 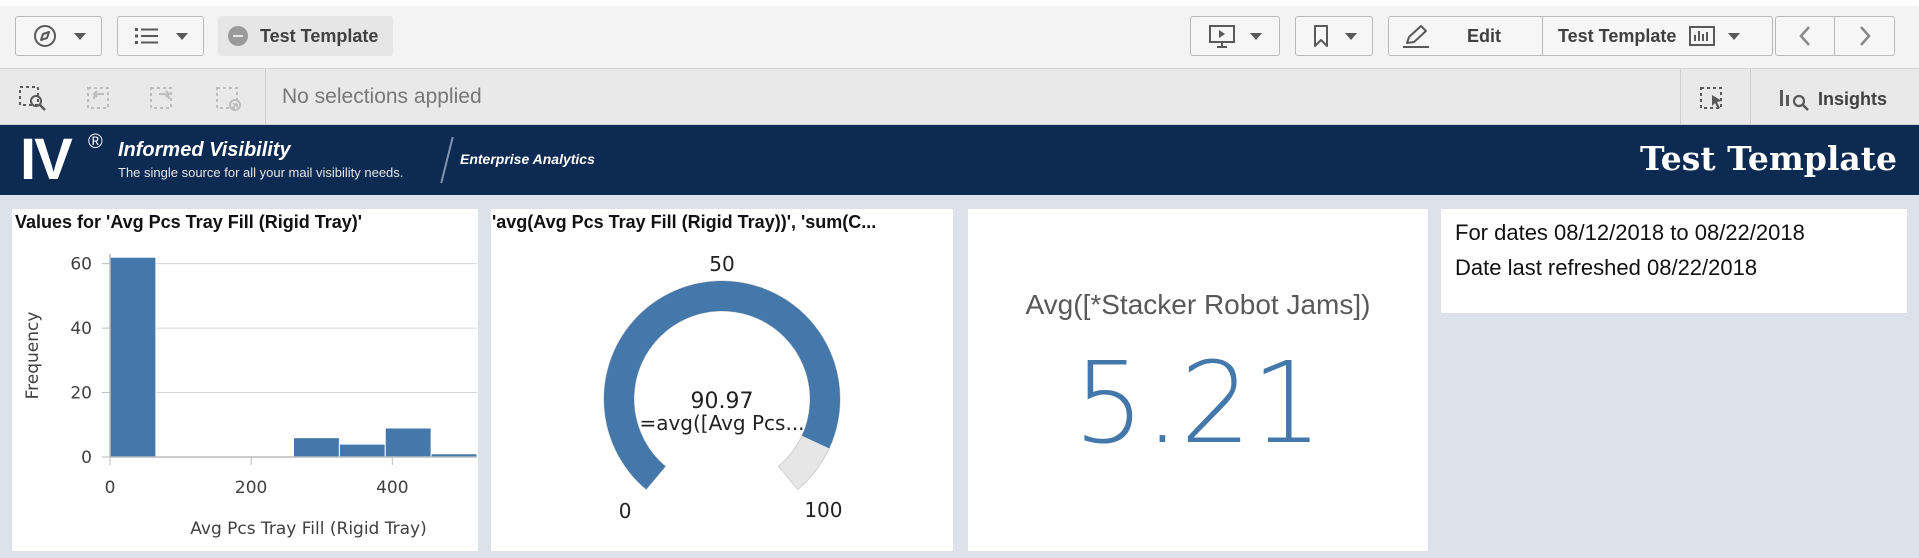 What do you see at coordinates (1198, 304) in the screenshot?
I see `kpi-title: Avg([*Stacker Robot Jams])` at bounding box center [1198, 304].